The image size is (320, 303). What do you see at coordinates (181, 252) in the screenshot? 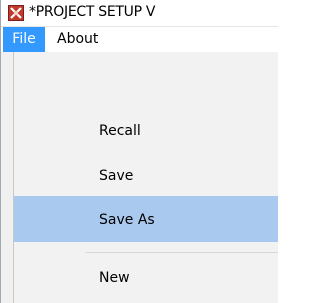
I see `menu-separator` at bounding box center [181, 252].